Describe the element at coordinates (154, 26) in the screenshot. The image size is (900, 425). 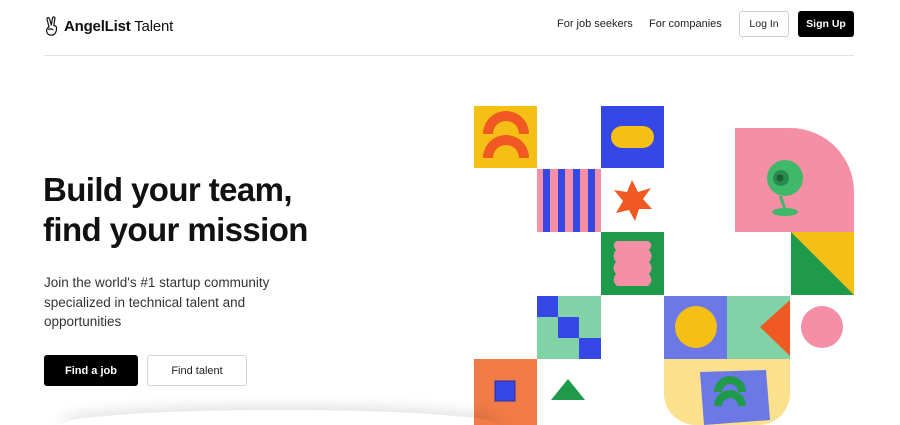
I see `logo-product: Talent` at that location.